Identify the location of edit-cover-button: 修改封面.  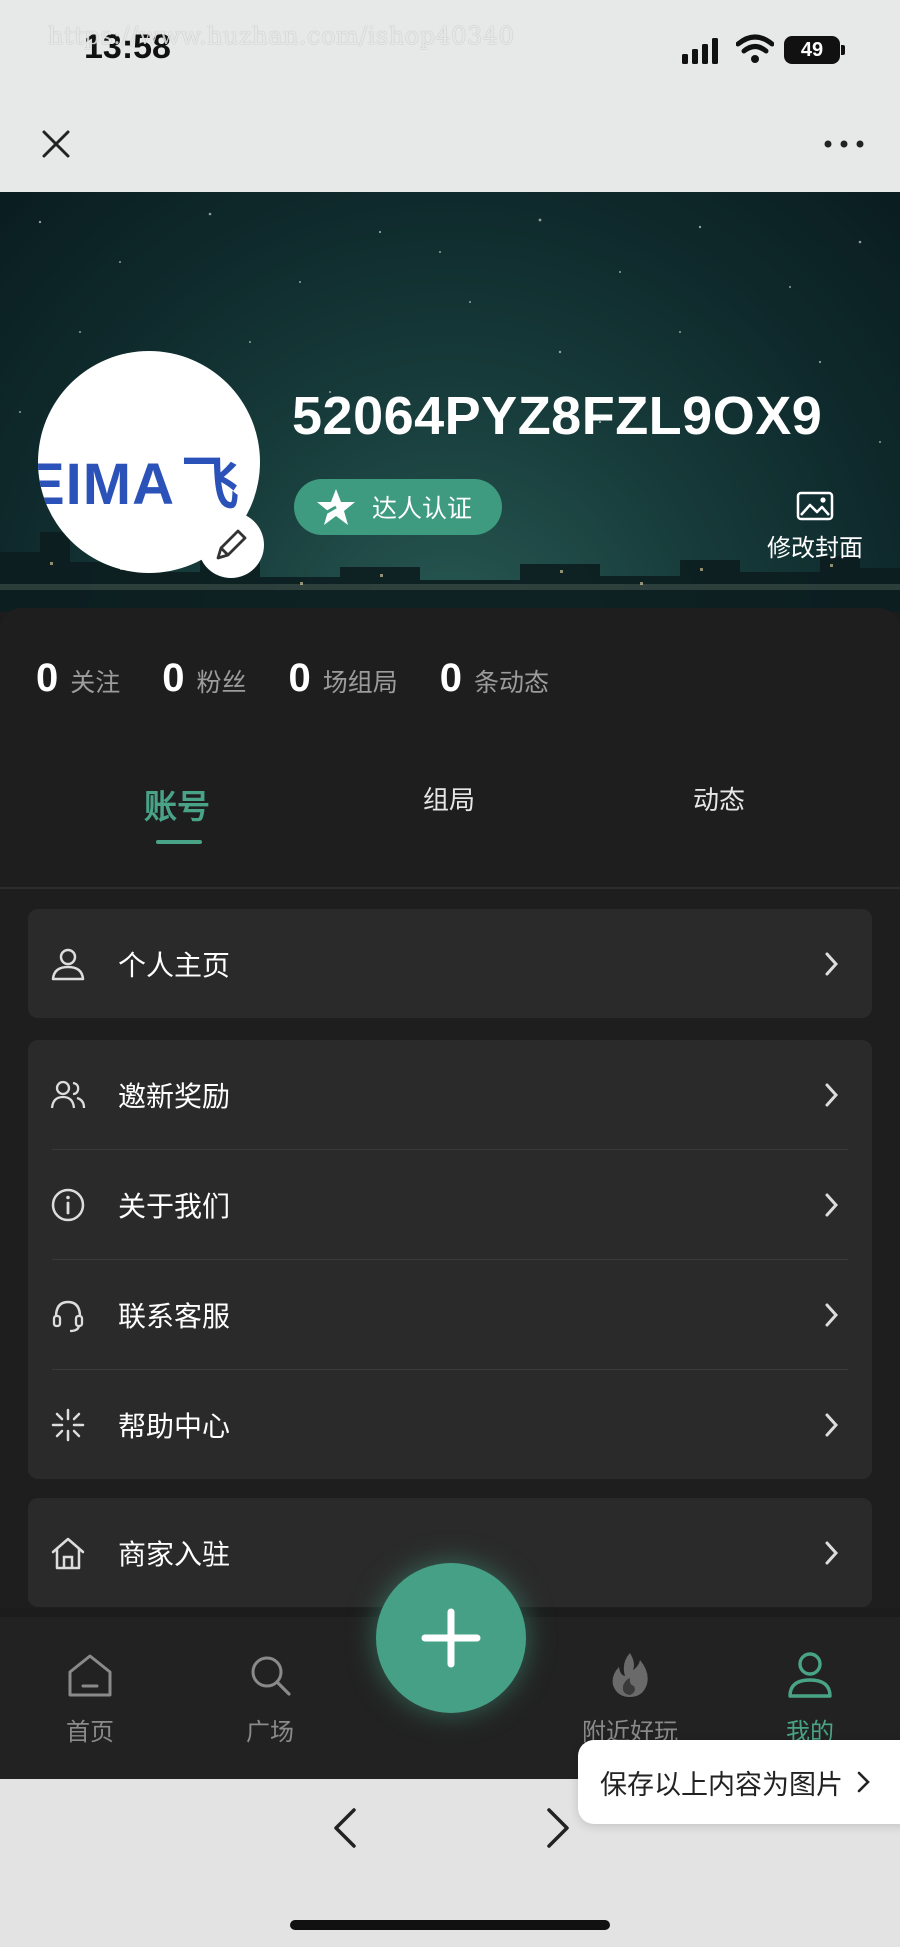
(815, 526).